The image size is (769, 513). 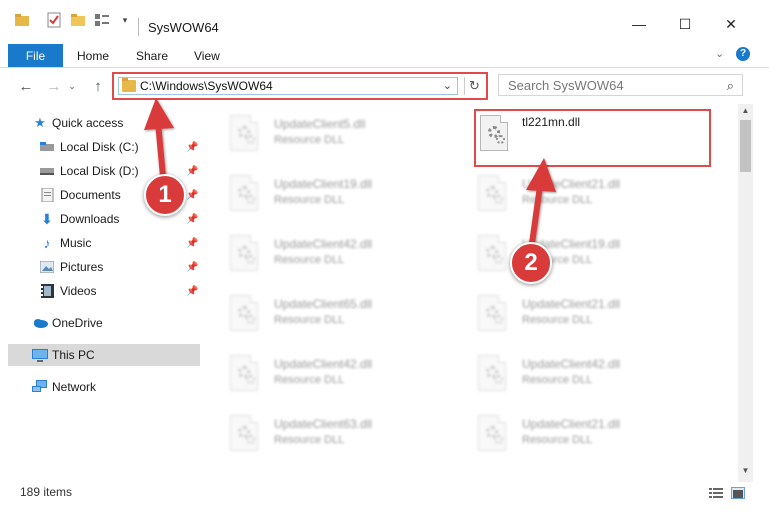 I want to click on tab-share: Share, so click(x=152, y=56).